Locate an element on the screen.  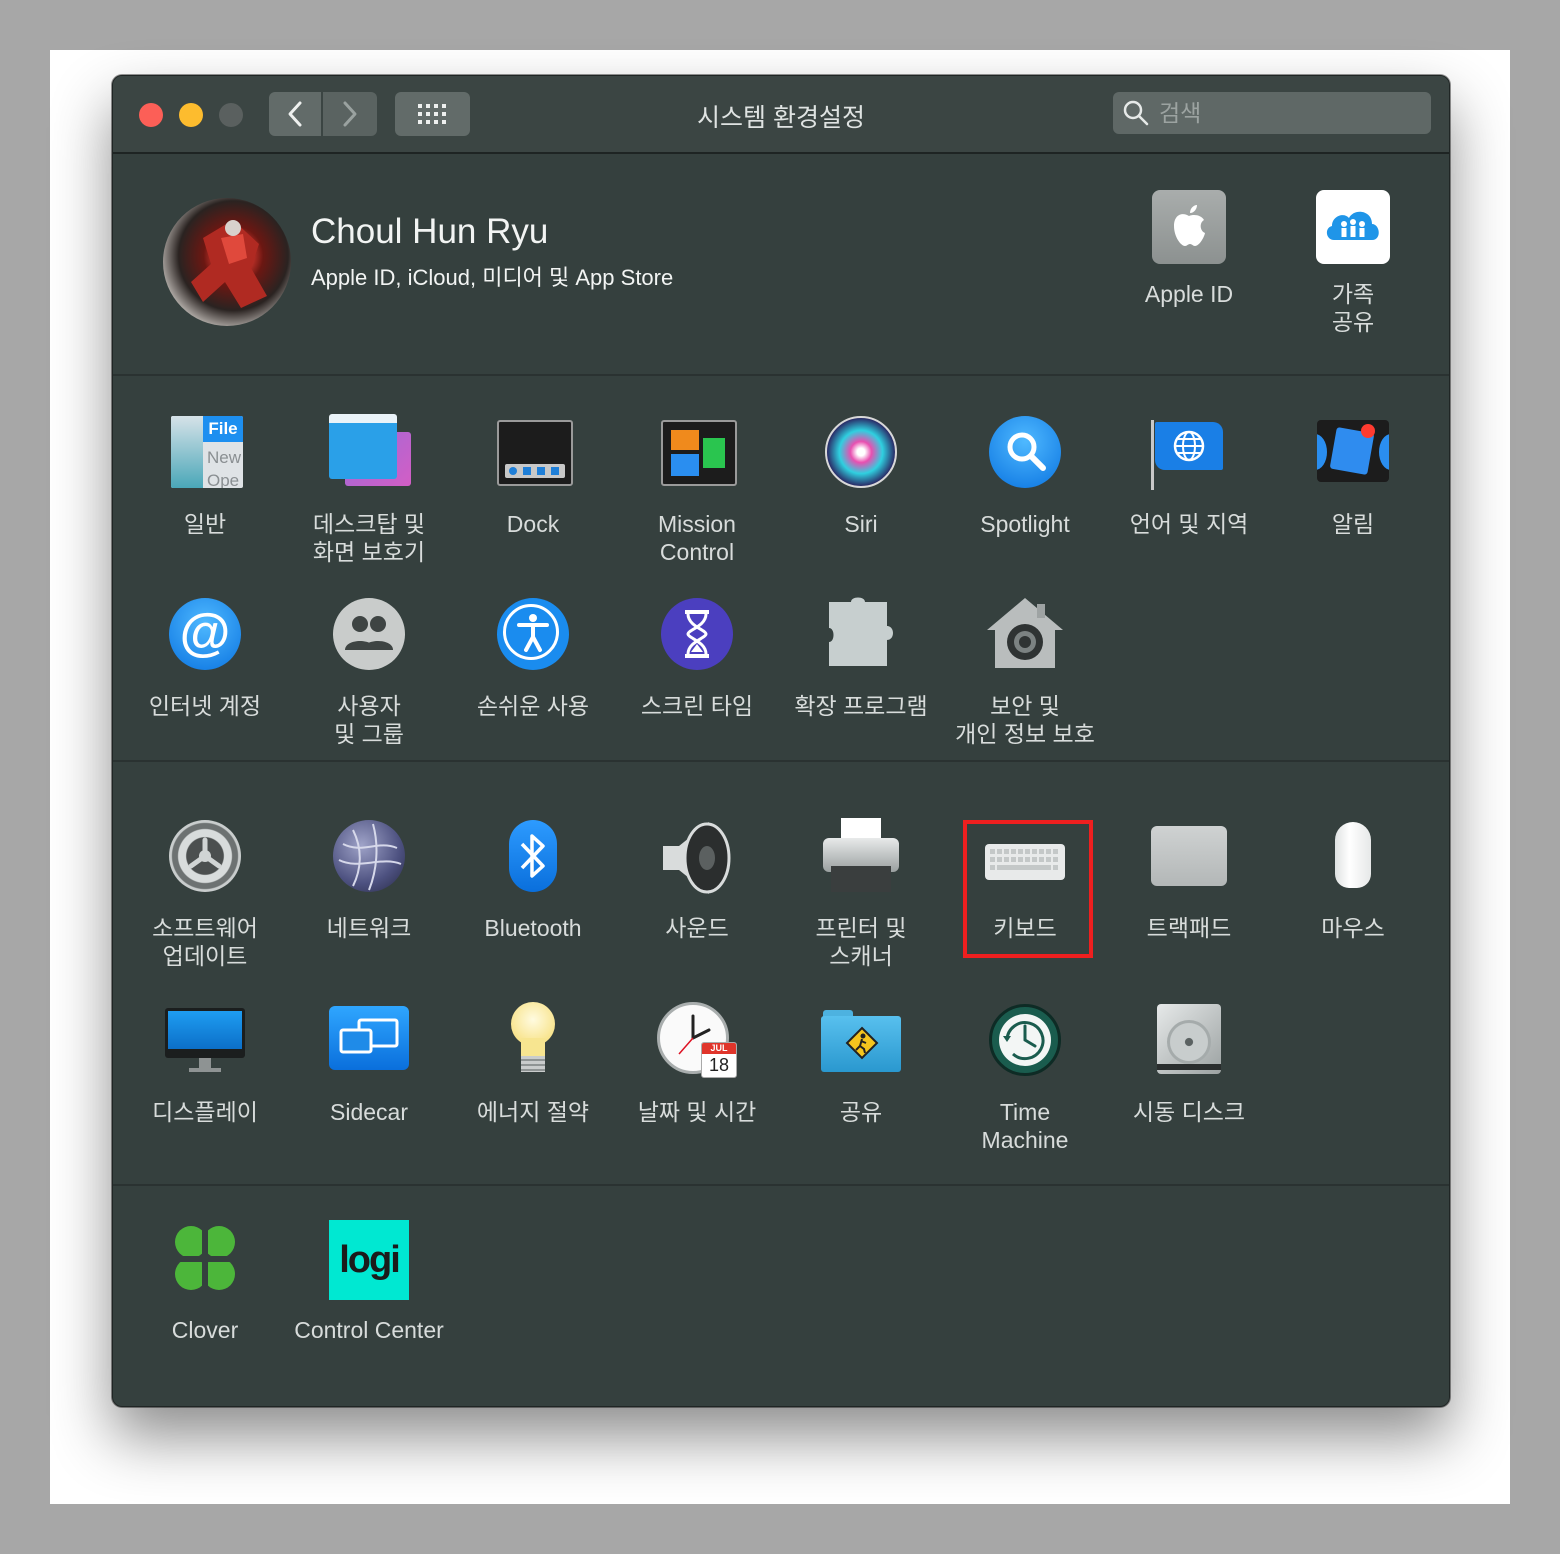
lightbulb-icon is located at coordinates (533, 1042).